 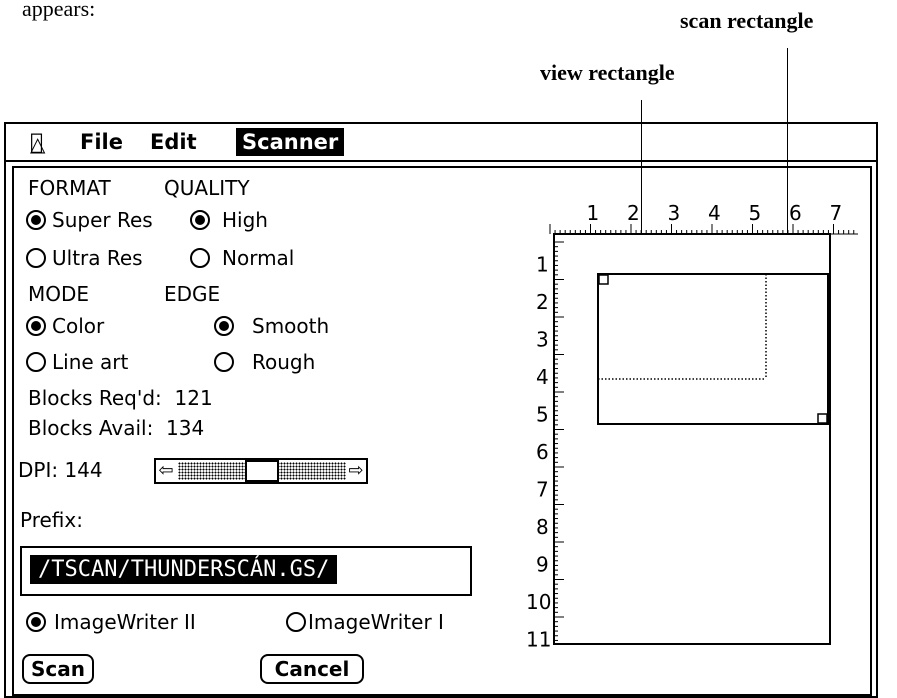 What do you see at coordinates (166, 471) in the screenshot?
I see `slider-left-arrow-icon: ⇦` at bounding box center [166, 471].